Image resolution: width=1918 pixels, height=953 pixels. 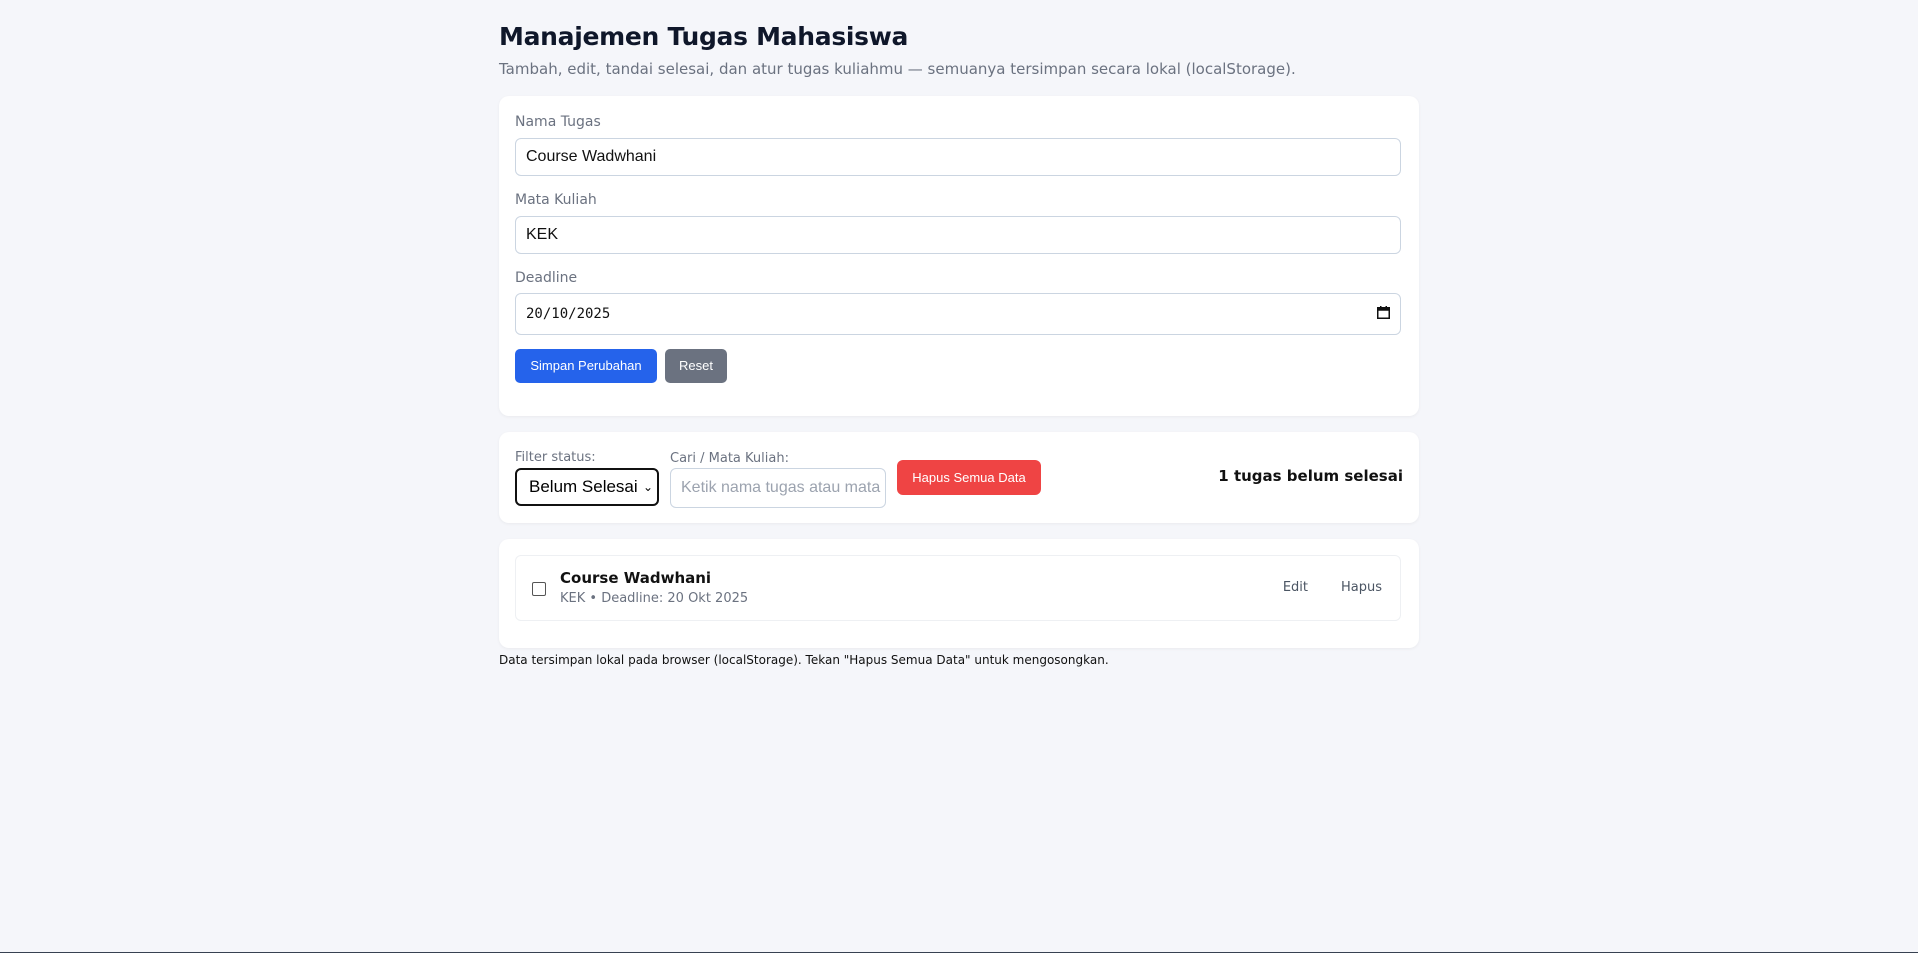 I want to click on course-input: KEK, so click(x=958, y=235).